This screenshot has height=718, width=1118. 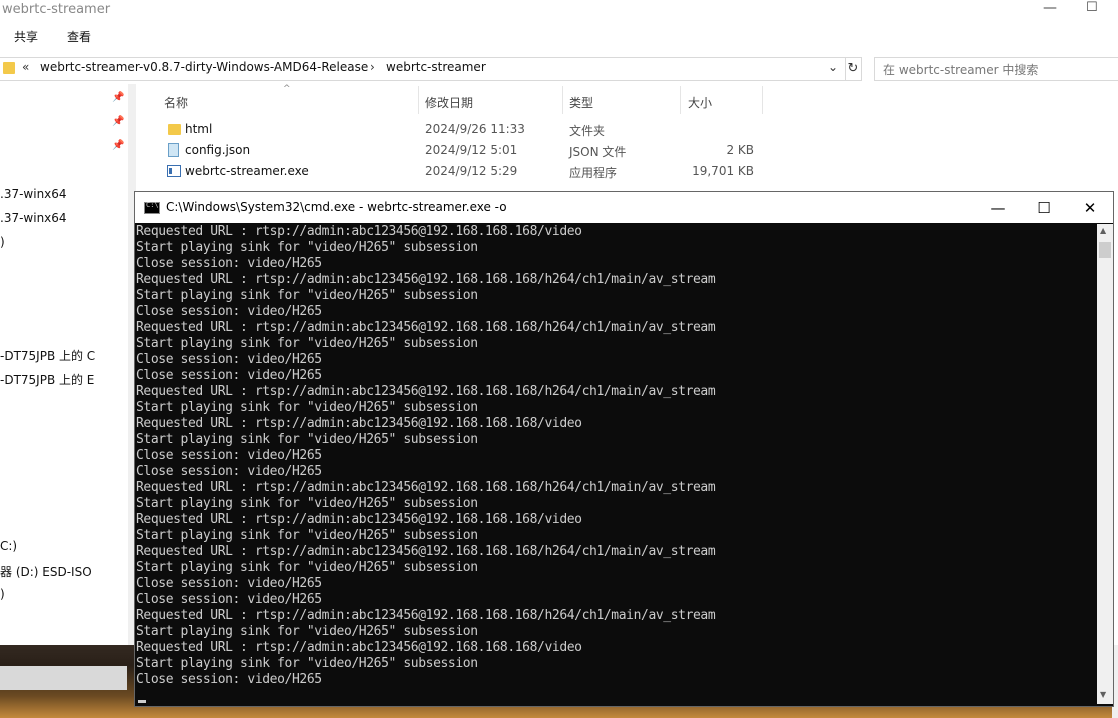 What do you see at coordinates (1103, 694) in the screenshot?
I see `scroll-down-icon: ▼` at bounding box center [1103, 694].